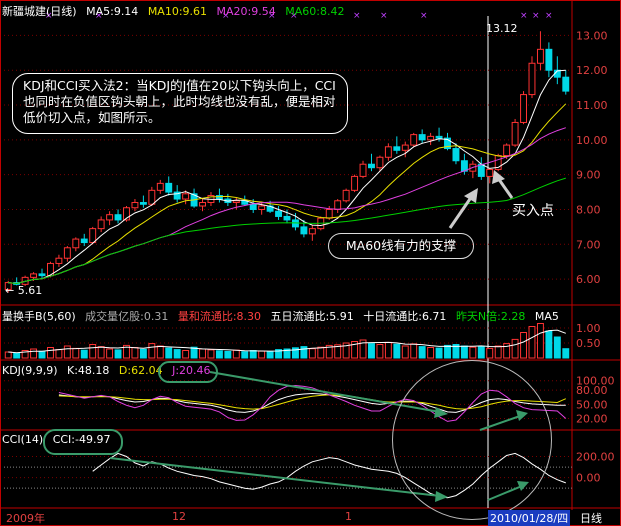 The image size is (621, 526). I want to click on volume-tick-label: 0.50, so click(588, 343).